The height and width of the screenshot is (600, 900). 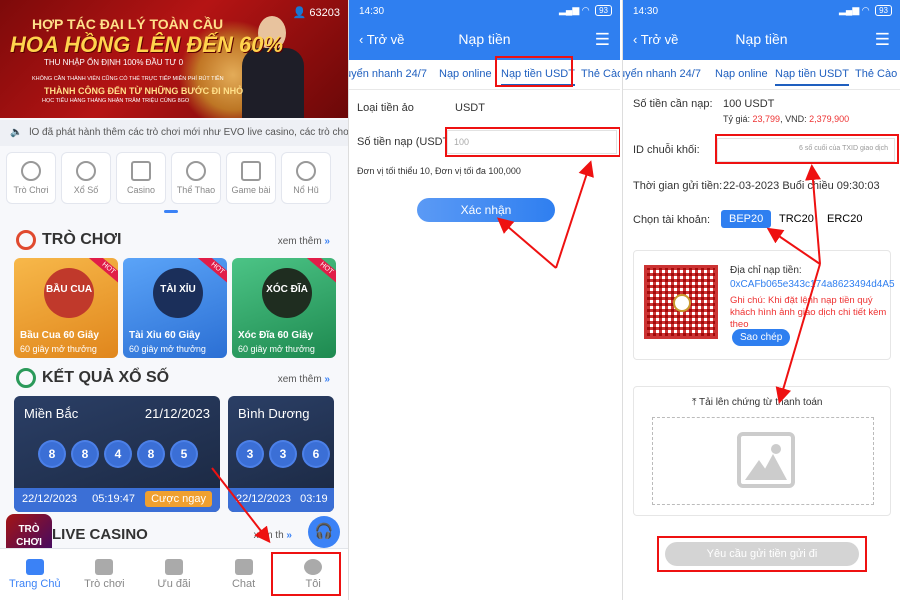 What do you see at coordinates (273, 535) in the screenshot?
I see `live-see-more-link: xem th` at bounding box center [273, 535].